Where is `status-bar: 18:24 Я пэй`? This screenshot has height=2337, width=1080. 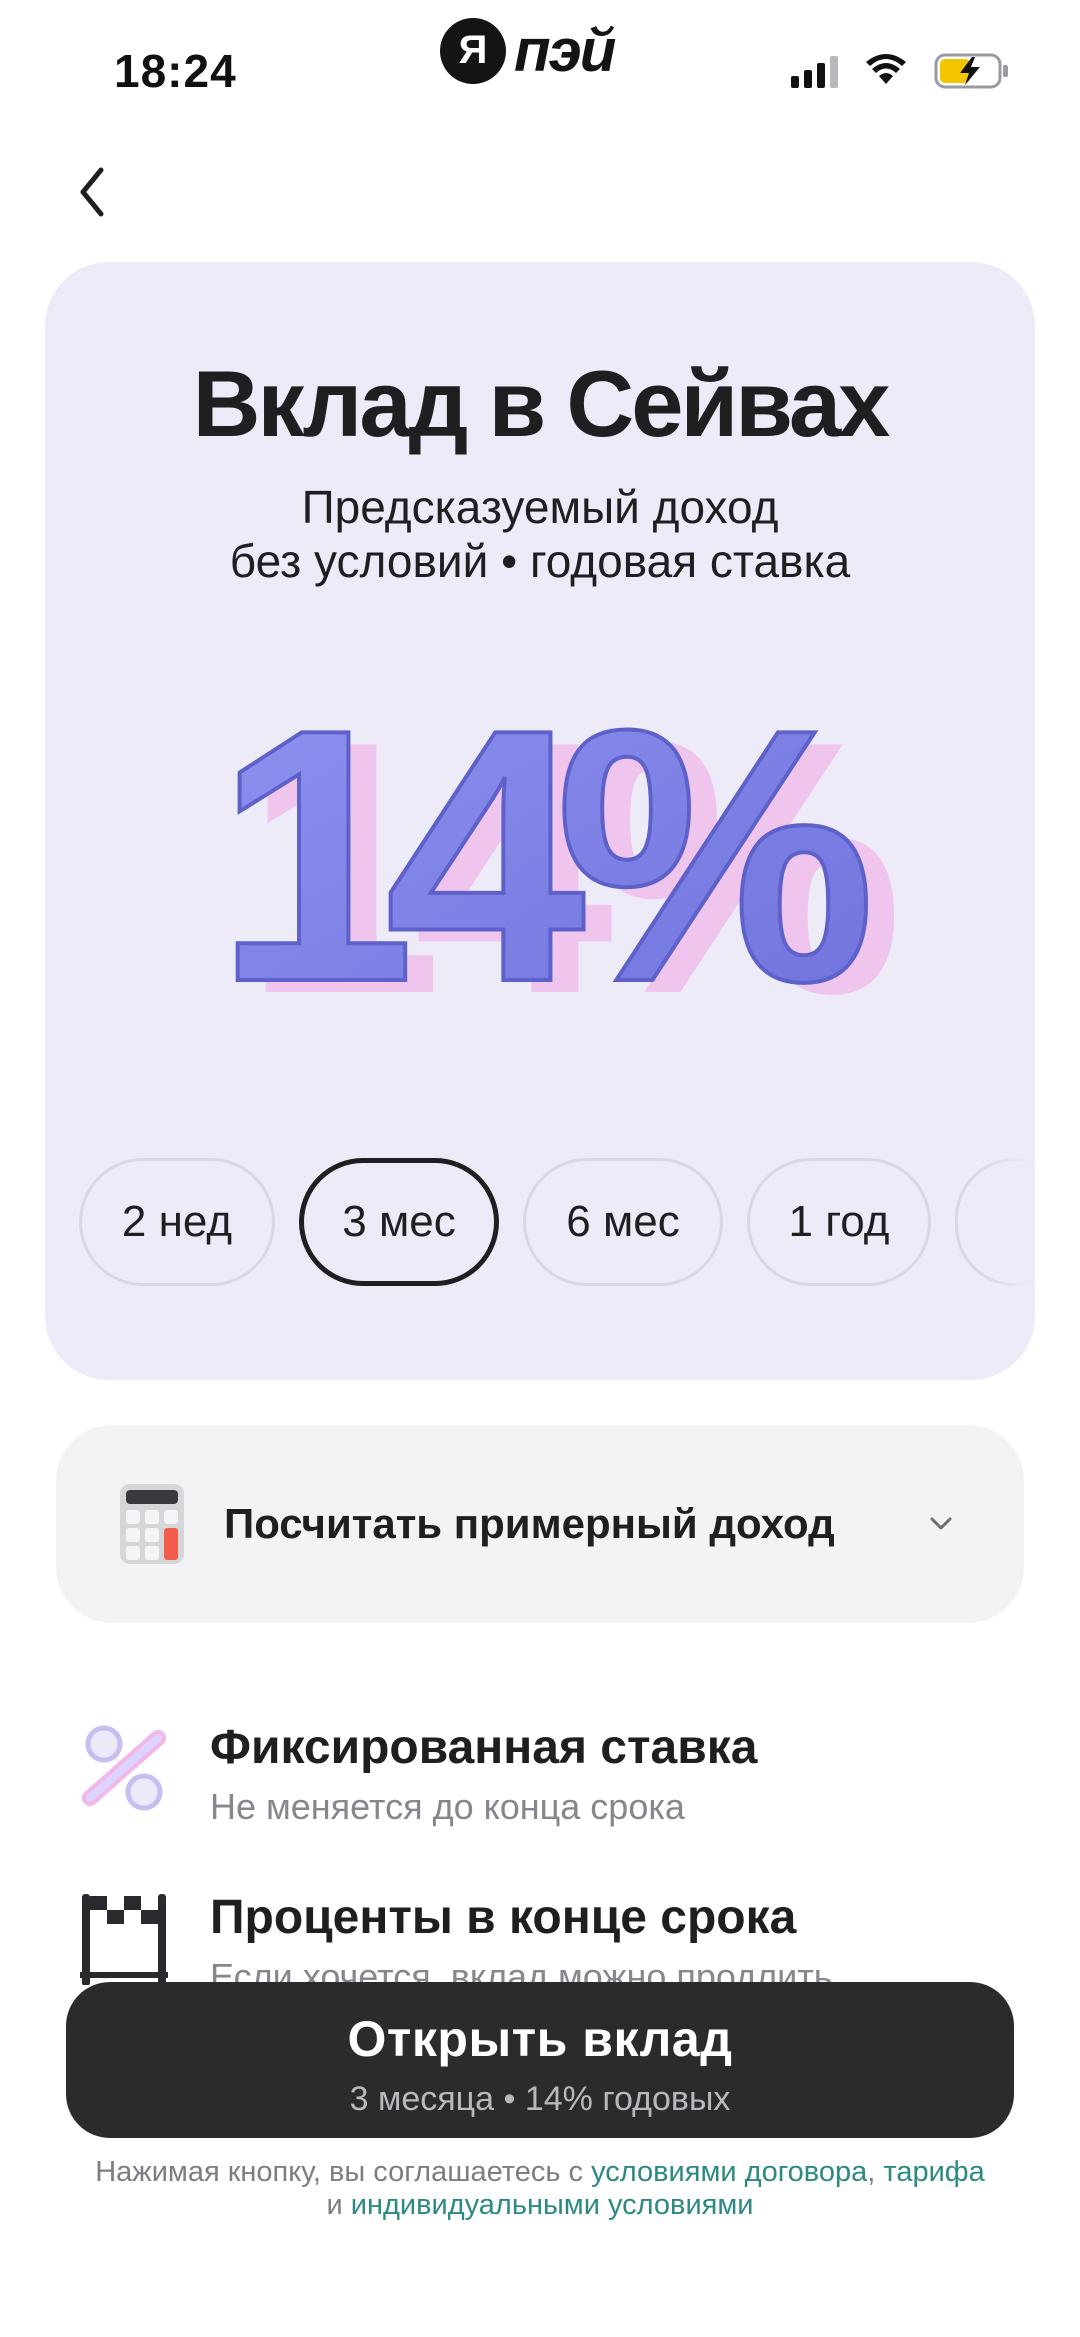 status-bar: 18:24 Я пэй is located at coordinates (540, 70).